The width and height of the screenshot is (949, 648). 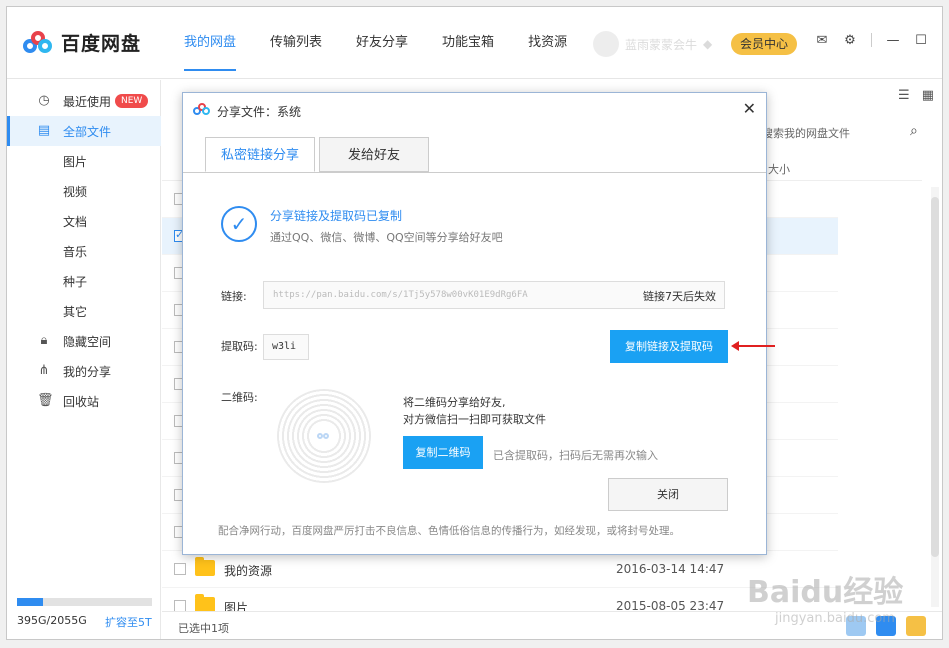 What do you see at coordinates (679, 296) in the screenshot?
I see `link-expire-text: 链接7天后失效` at bounding box center [679, 296].